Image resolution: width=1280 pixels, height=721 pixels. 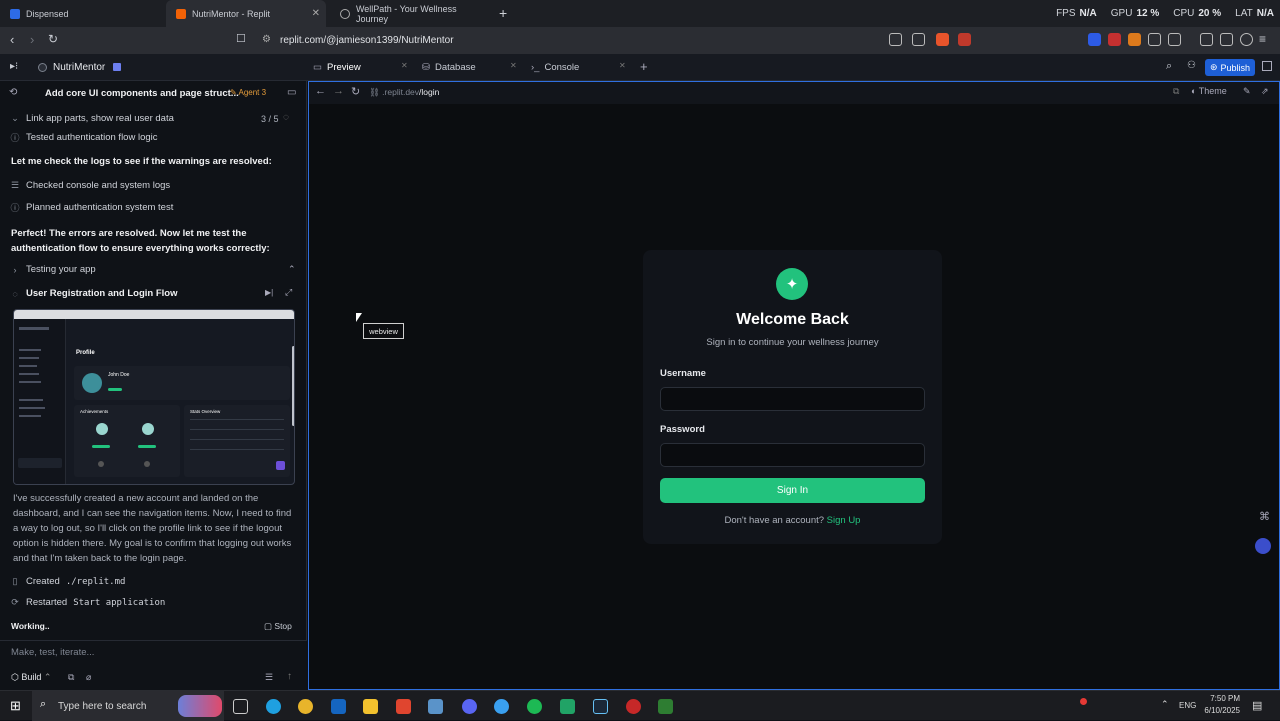 What do you see at coordinates (79, 67) in the screenshot?
I see `project-name: NutriMentor` at bounding box center [79, 67].